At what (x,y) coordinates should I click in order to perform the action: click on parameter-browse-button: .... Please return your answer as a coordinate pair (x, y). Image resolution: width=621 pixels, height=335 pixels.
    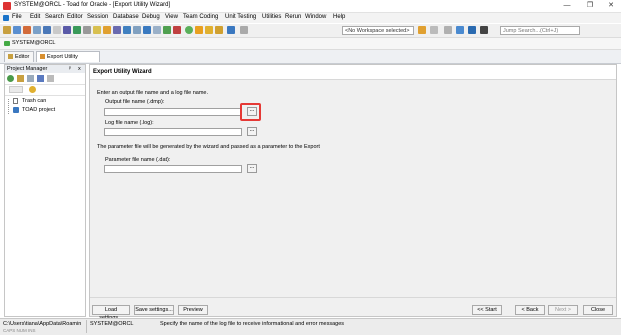
    Looking at the image, I should click on (252, 168).